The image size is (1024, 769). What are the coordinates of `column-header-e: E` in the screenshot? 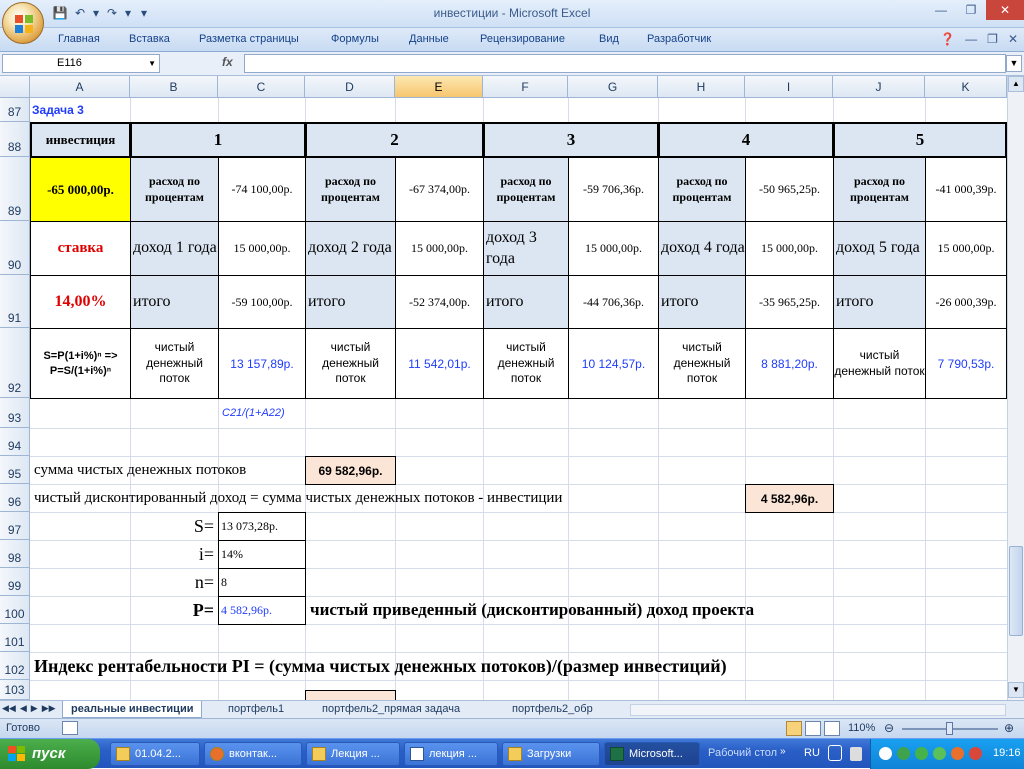 It's located at (439, 87).